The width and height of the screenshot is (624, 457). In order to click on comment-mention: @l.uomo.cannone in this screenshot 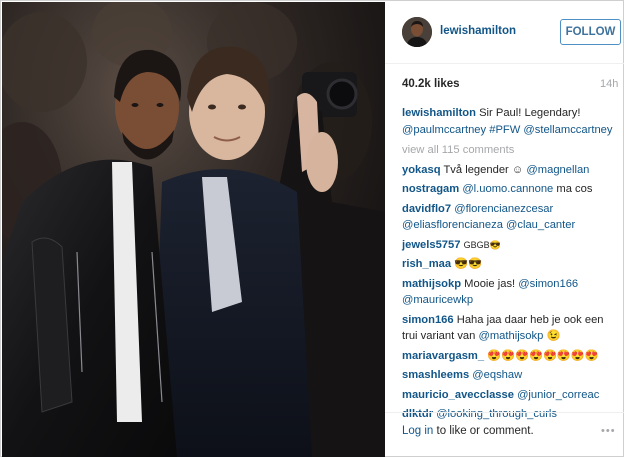, I will do `click(507, 189)`.